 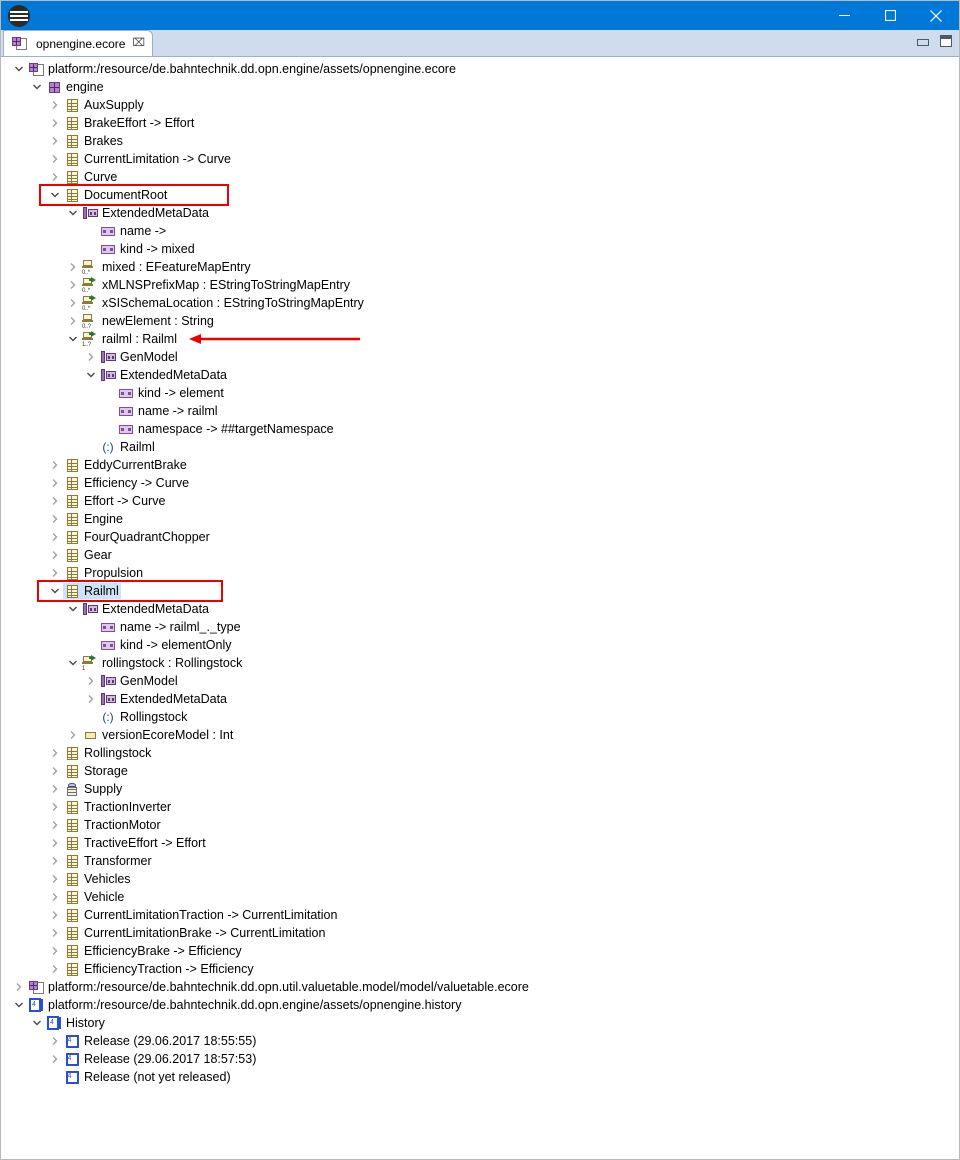 I want to click on tree-row: EfficiencyBrake -> Efficiency, so click(x=480, y=951).